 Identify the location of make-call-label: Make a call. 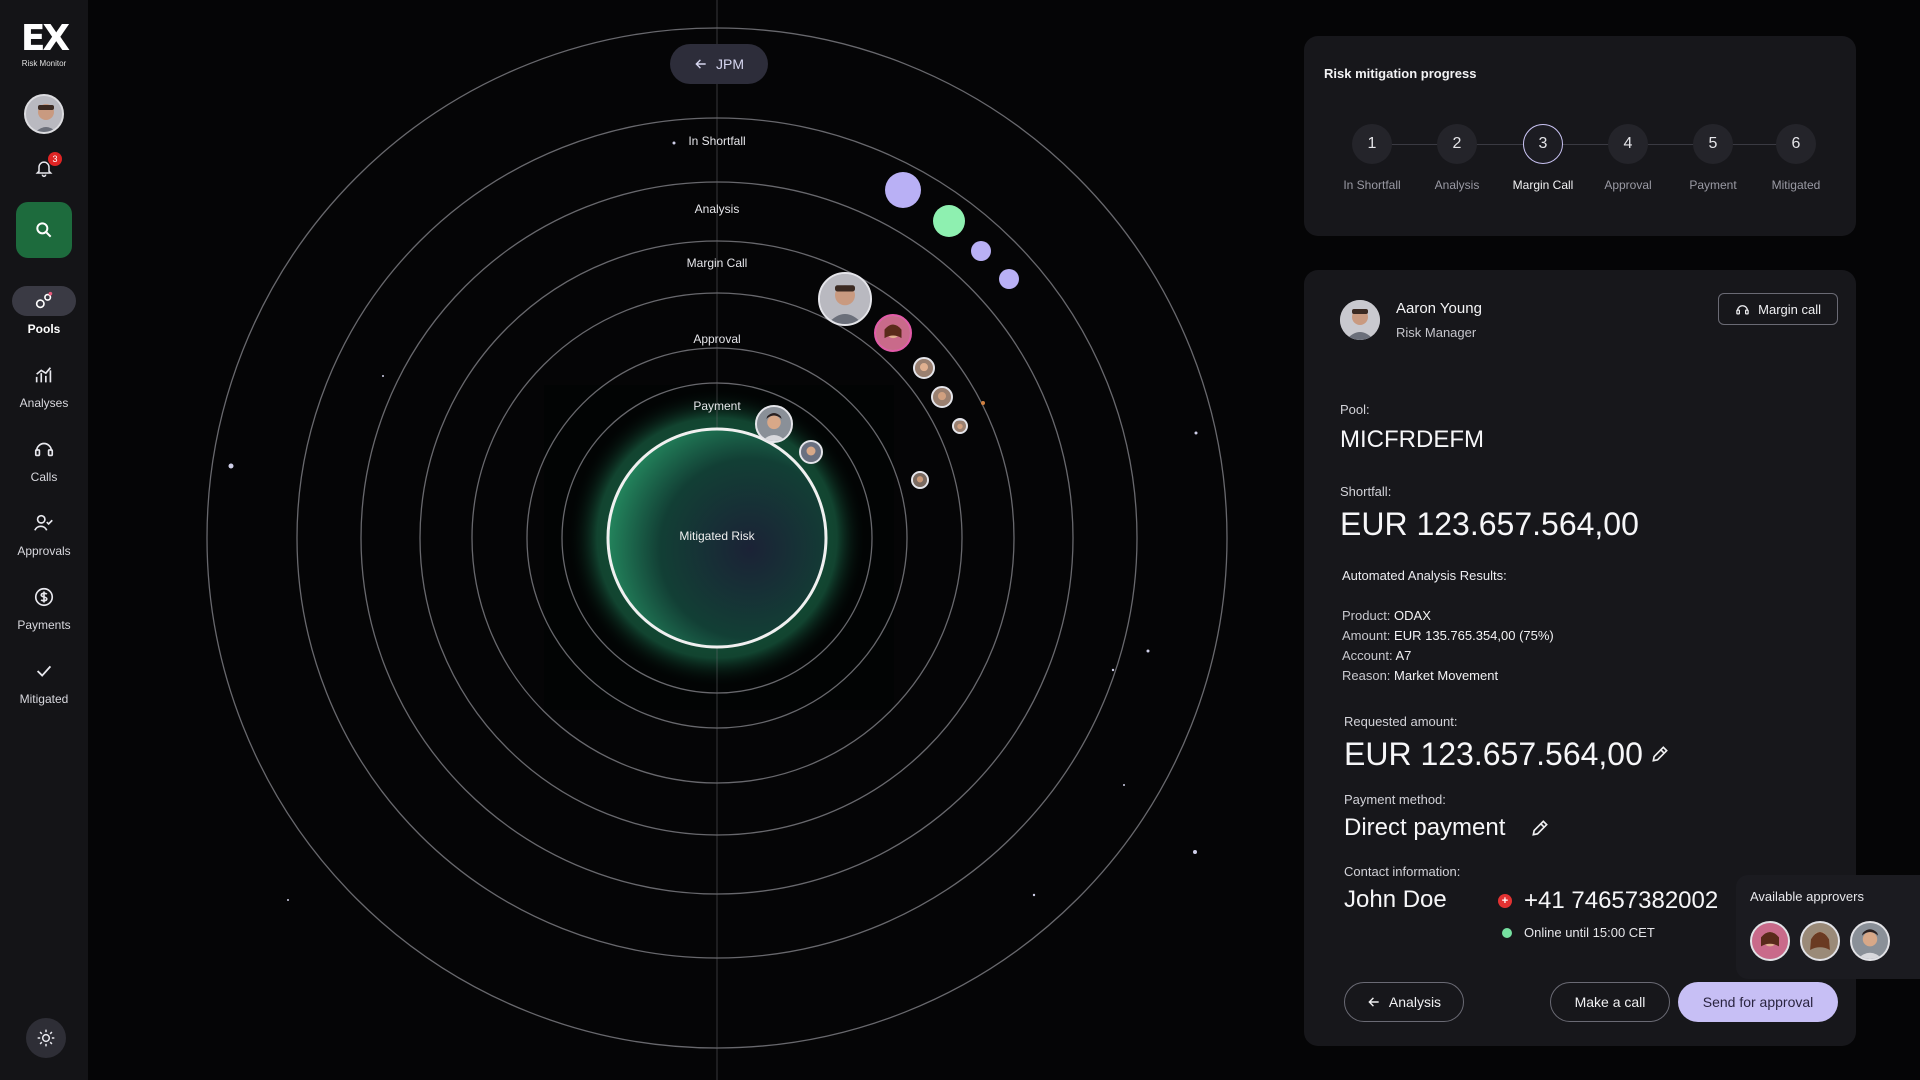
(1610, 1002).